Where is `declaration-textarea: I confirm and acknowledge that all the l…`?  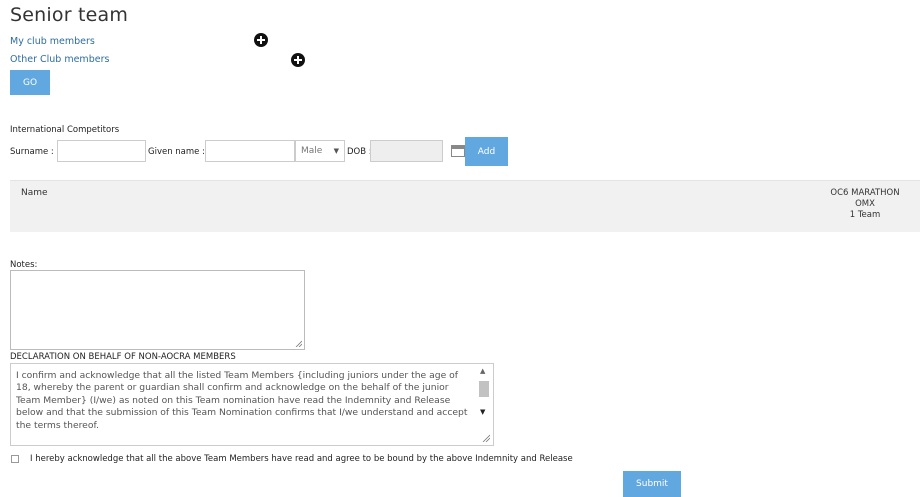 declaration-textarea: I confirm and acknowledge that all the l… is located at coordinates (252, 404).